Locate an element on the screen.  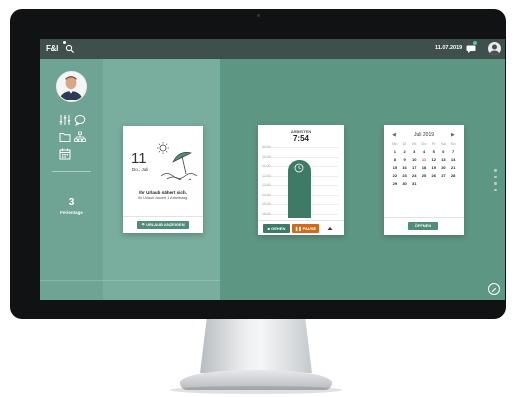
calendar-day: 23 is located at coordinates (405, 176).